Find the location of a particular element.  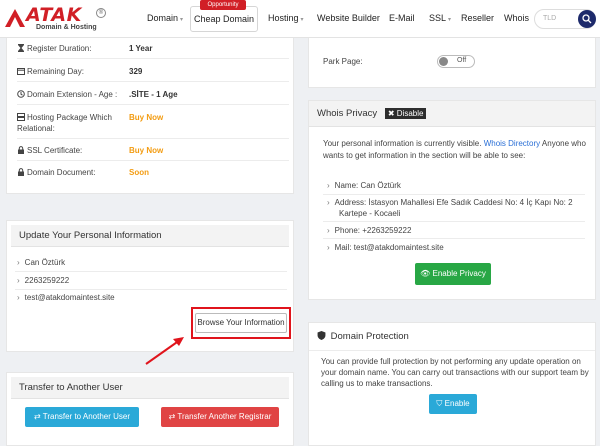

ssl-buy-now-link: Buy Now is located at coordinates (146, 150).